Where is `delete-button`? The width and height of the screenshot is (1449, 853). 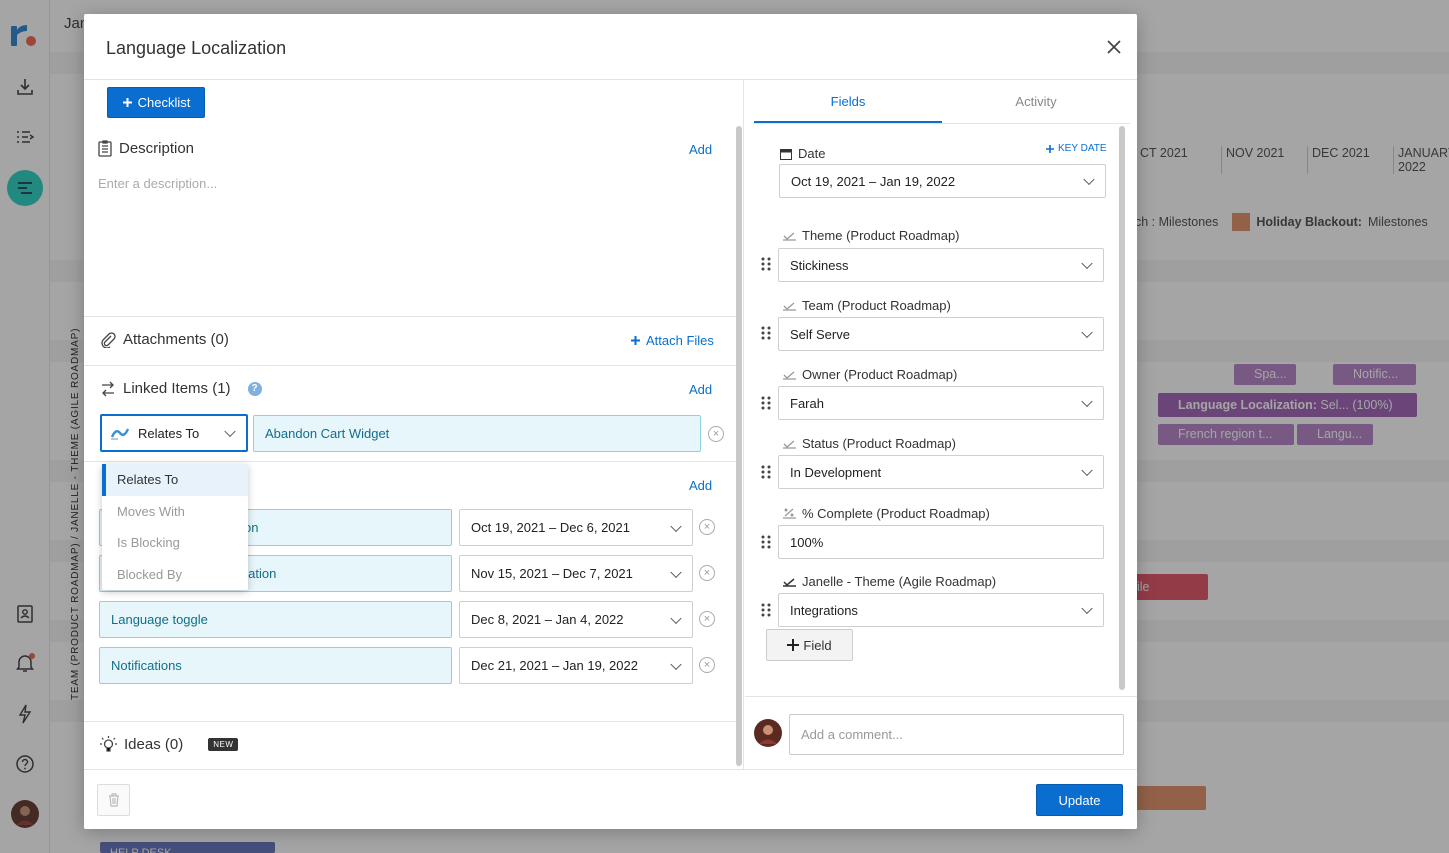 delete-button is located at coordinates (113, 800).